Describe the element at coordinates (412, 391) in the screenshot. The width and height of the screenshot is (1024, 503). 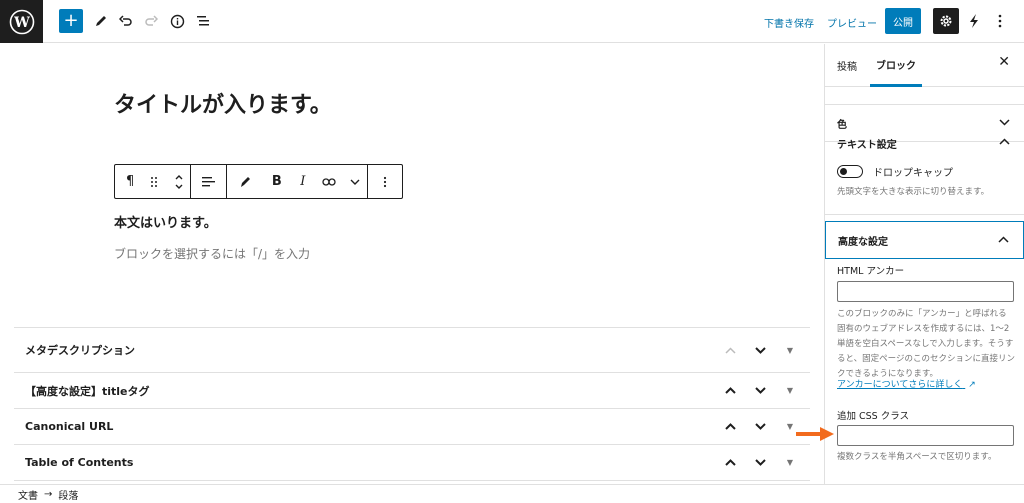
I see `metabox-title-tag: 【高度な設定】titleタグ ▼` at that location.